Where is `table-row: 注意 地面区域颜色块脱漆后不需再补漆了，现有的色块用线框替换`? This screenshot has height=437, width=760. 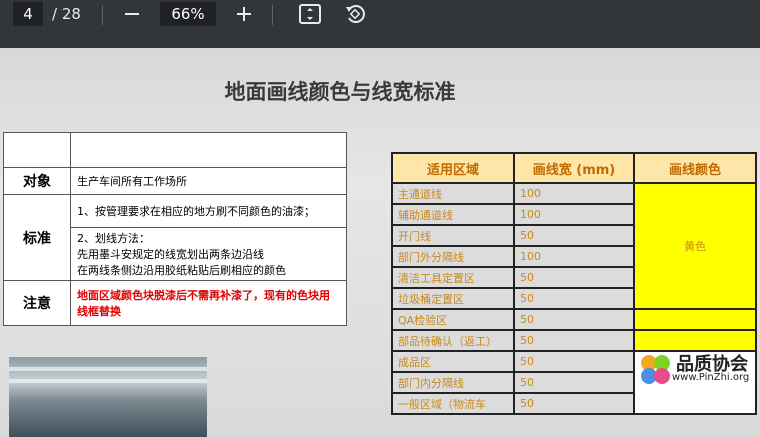
table-row: 注意 地面区域颜色块脱漆后不需再补漆了，现有的色块用线框替换 is located at coordinates (175, 303).